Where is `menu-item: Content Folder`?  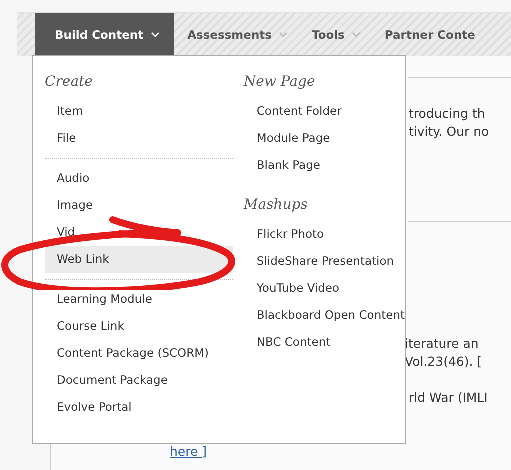 menu-item: Content Folder is located at coordinates (330, 111).